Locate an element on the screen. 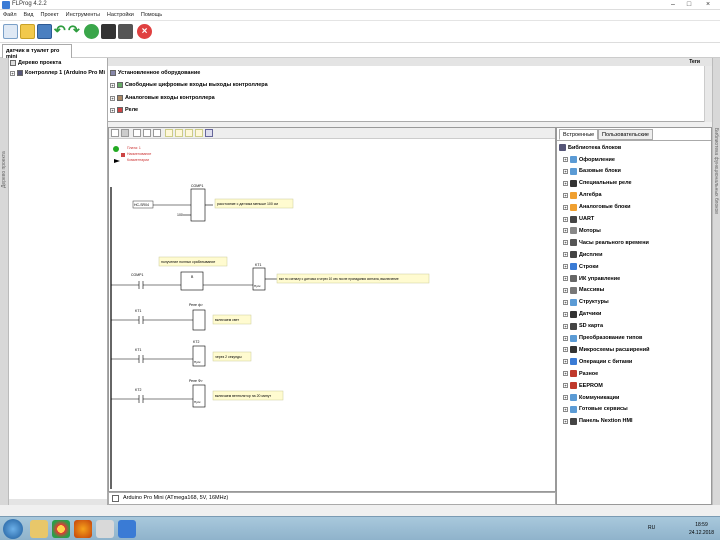 The image size is (720, 540). insert-icon is located at coordinates (157, 133).